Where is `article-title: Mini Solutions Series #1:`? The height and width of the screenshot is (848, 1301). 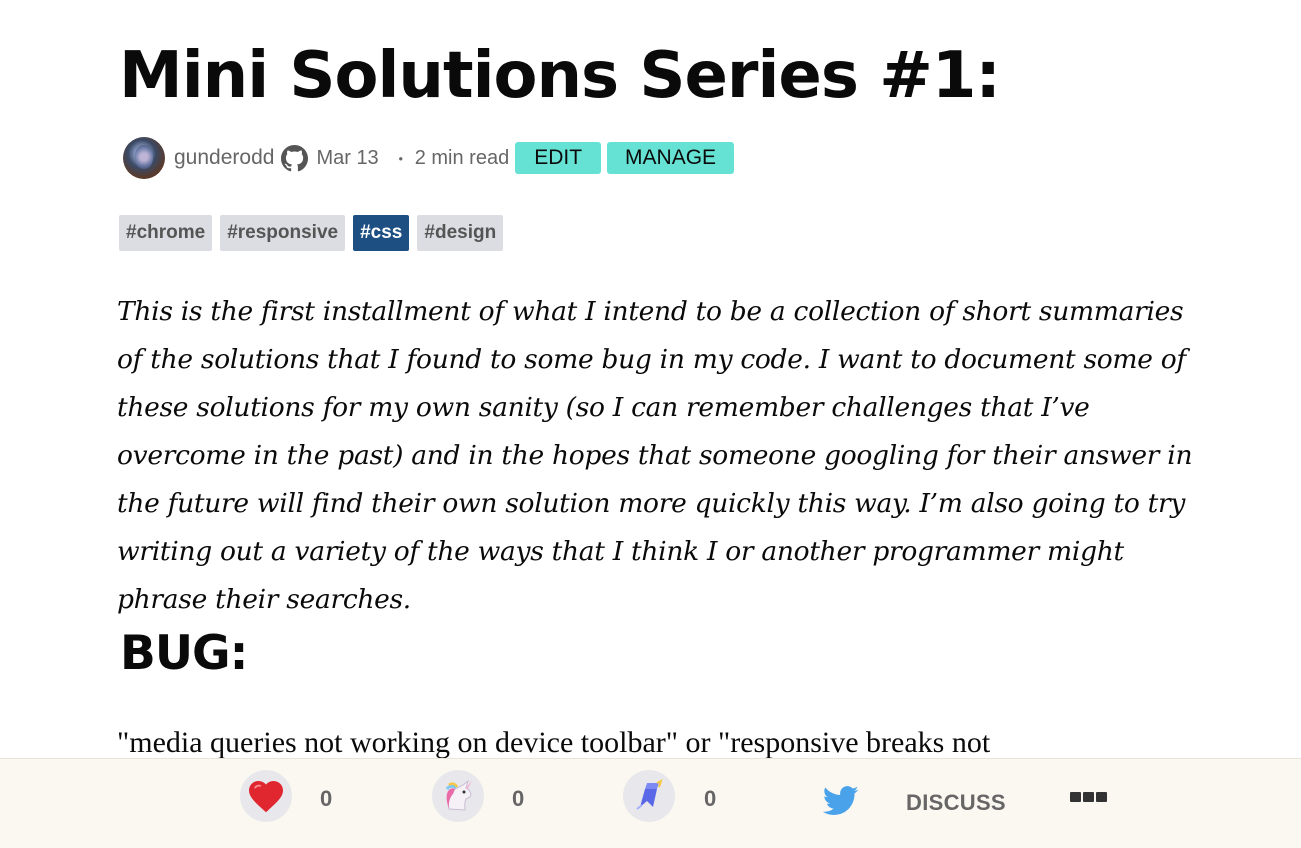 article-title: Mini Solutions Series #1: is located at coordinates (560, 76).